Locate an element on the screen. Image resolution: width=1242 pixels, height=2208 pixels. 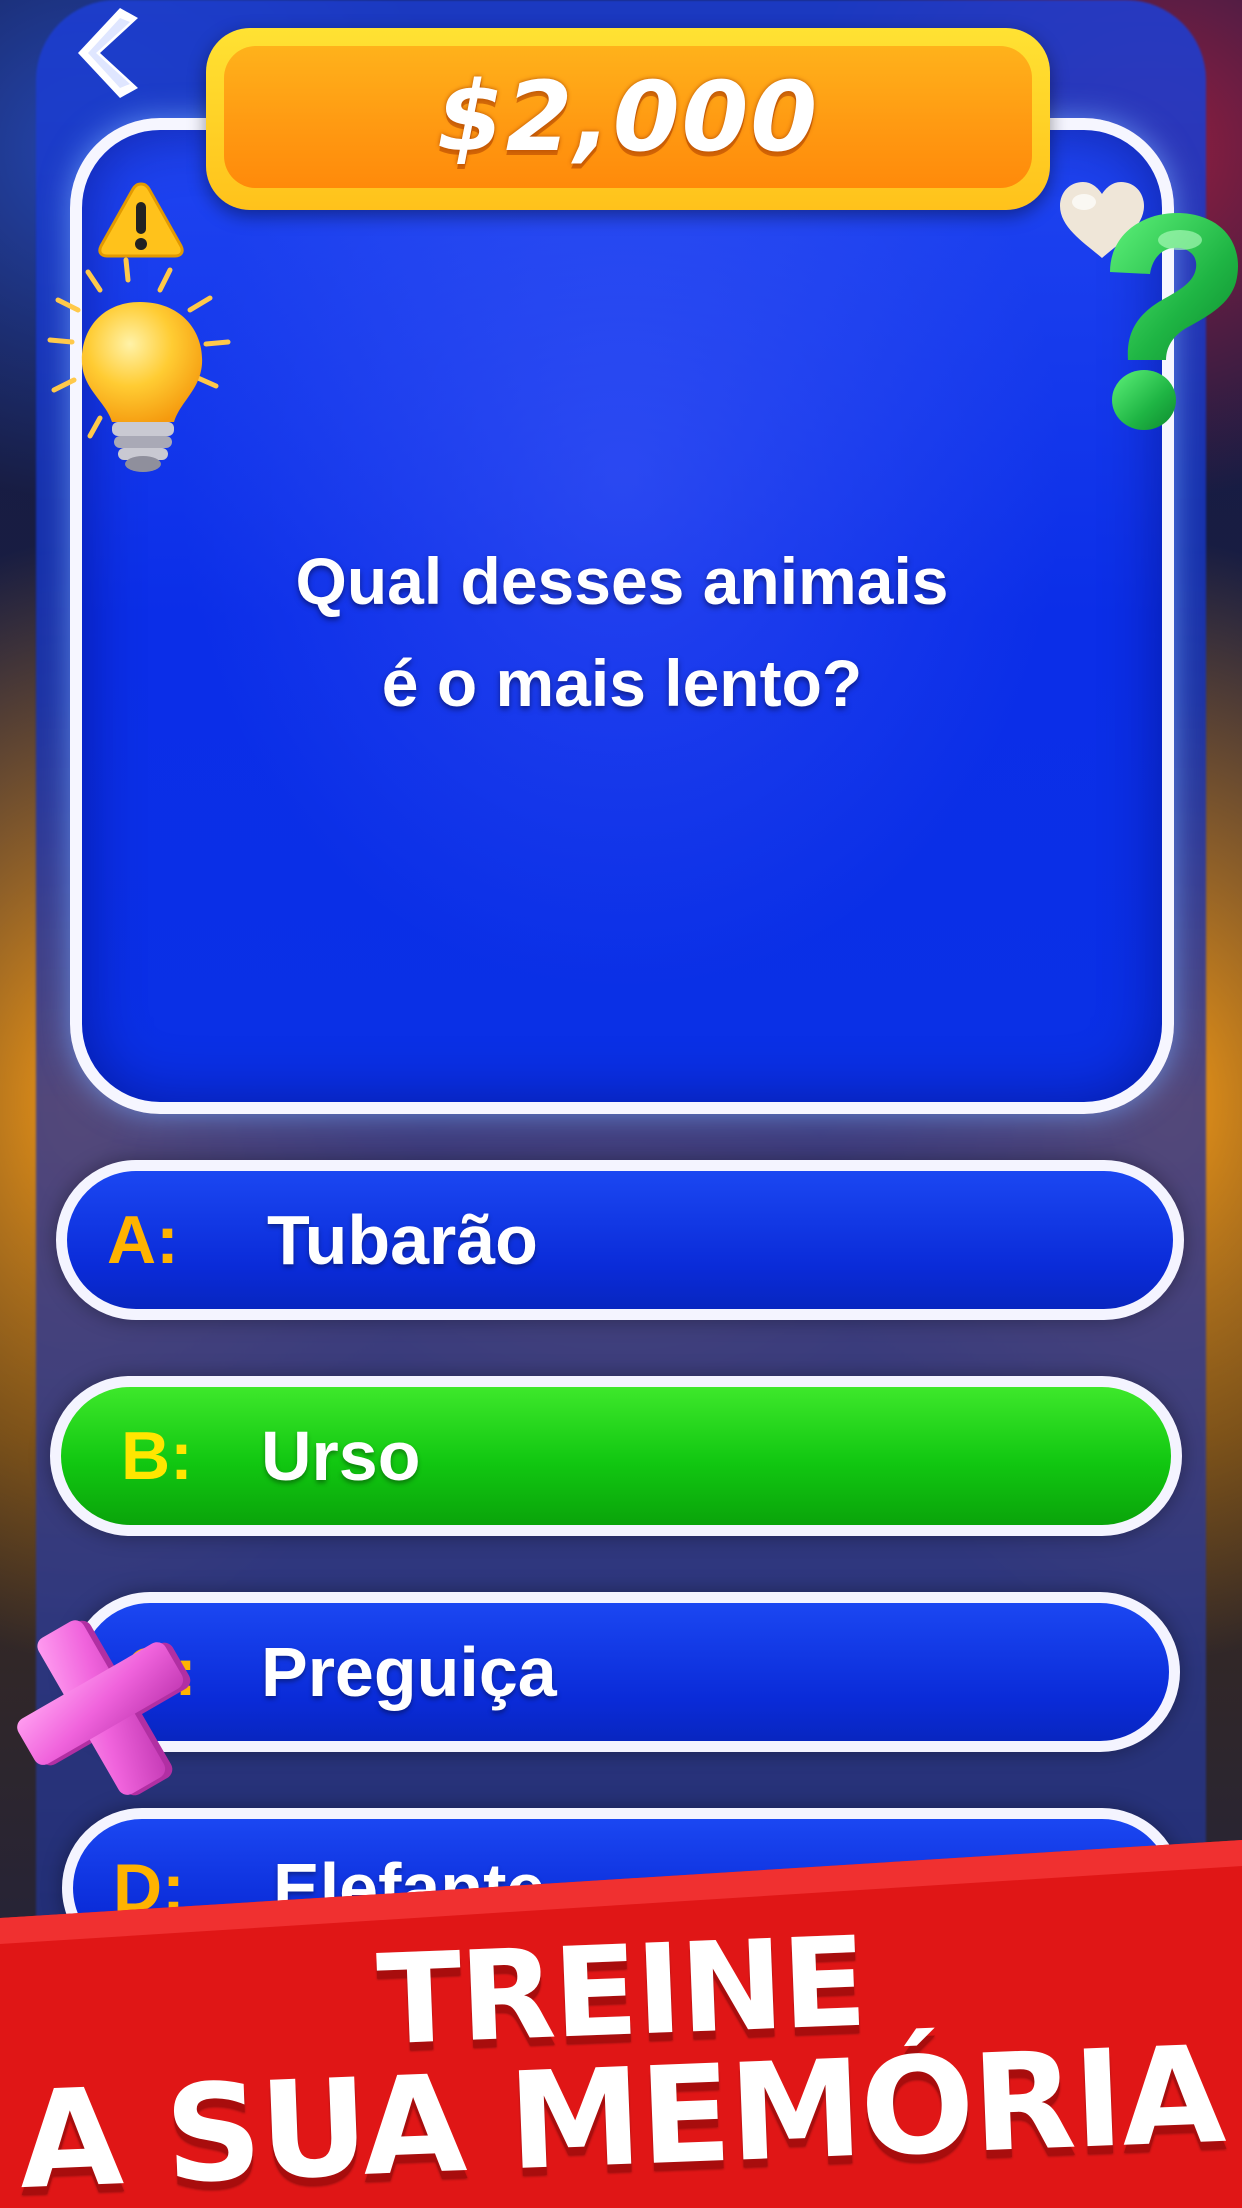
prize-banner: $2,000 is located at coordinates (628, 119).